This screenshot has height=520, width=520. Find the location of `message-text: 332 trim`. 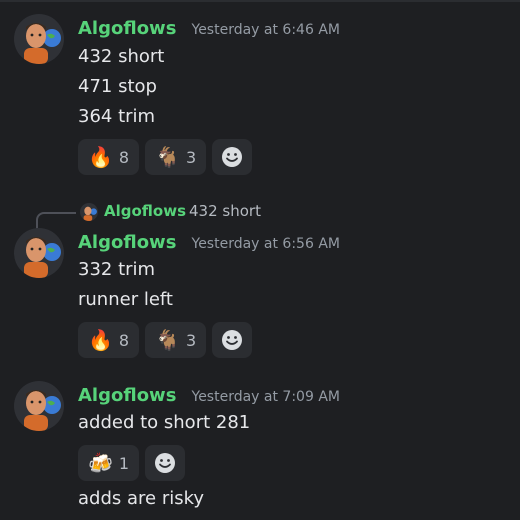

message-text: 332 trim is located at coordinates (117, 269).